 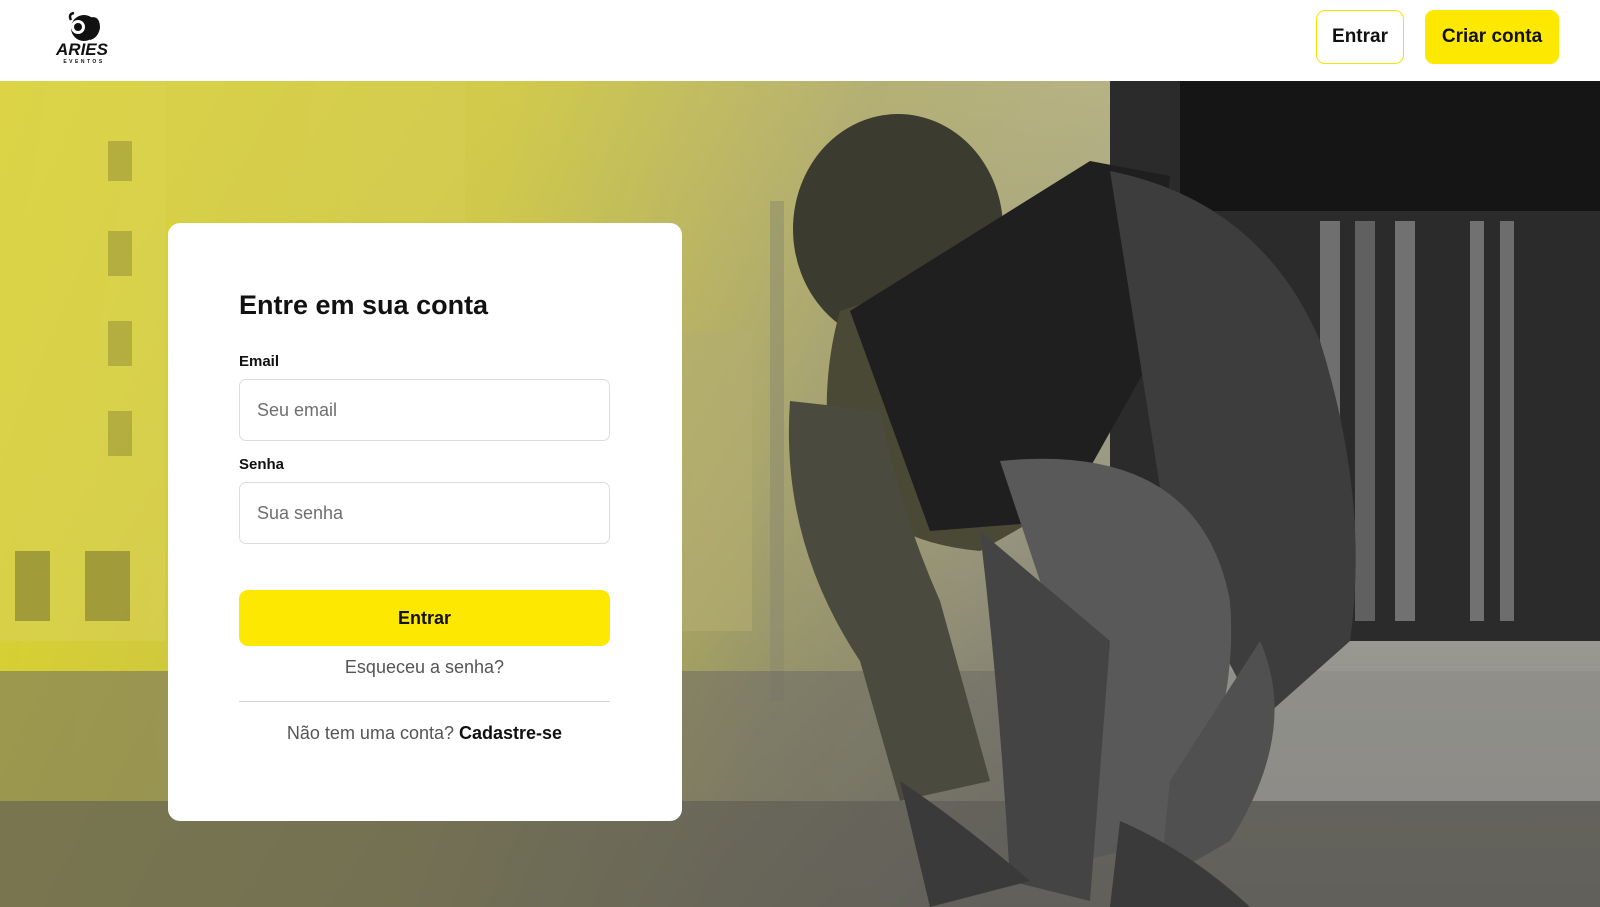 I want to click on no-account-text: Não tem uma conta?, so click(x=370, y=733).